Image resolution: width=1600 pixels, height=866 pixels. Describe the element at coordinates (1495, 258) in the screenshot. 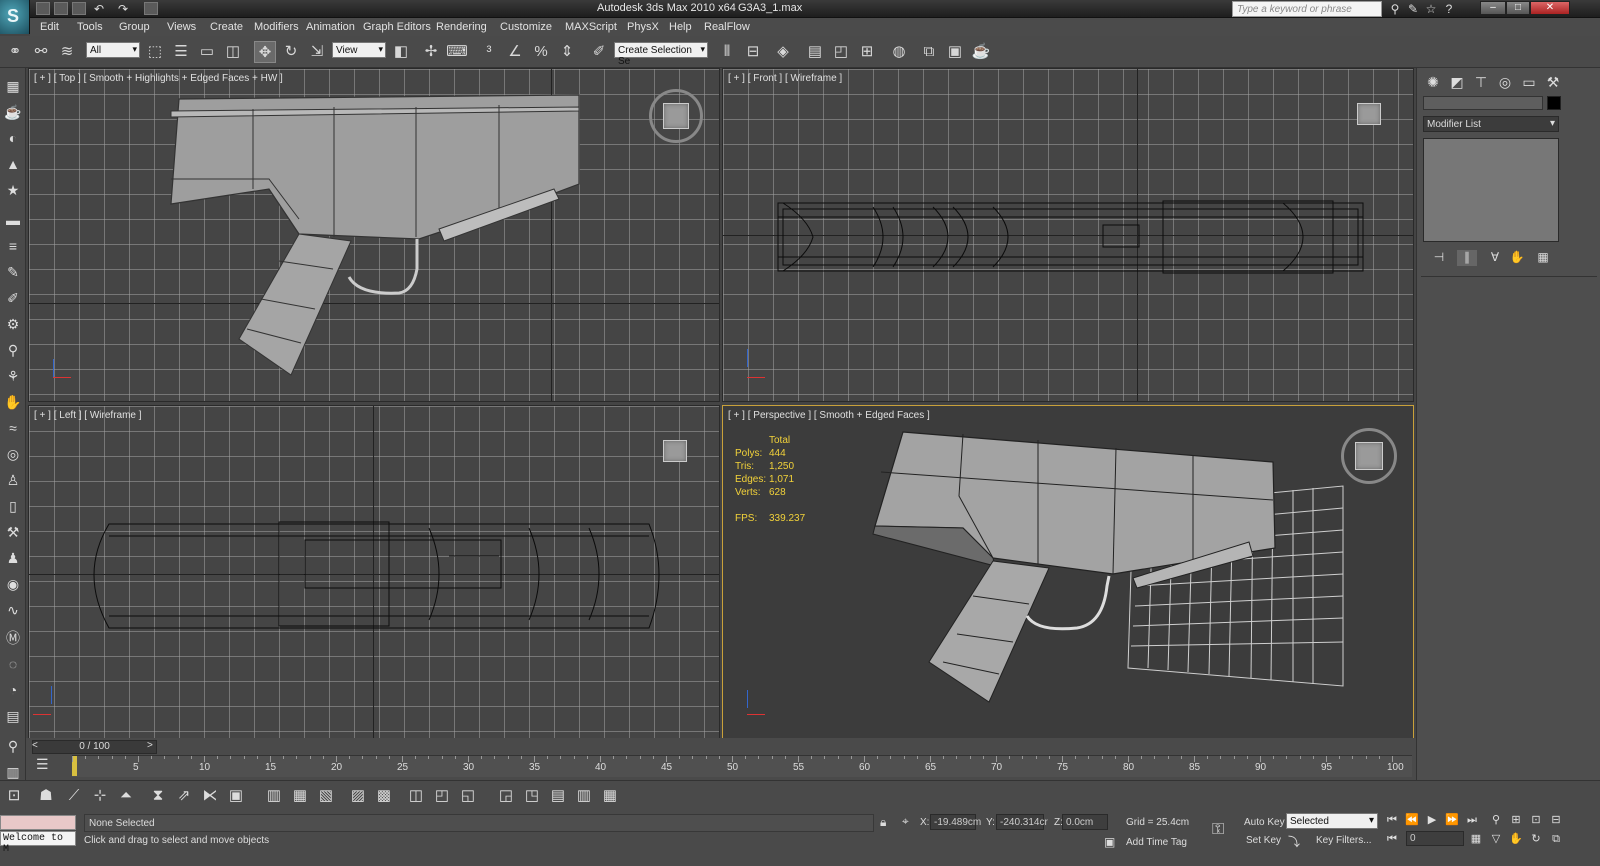

I see `make-unique-icon: ∀` at that location.